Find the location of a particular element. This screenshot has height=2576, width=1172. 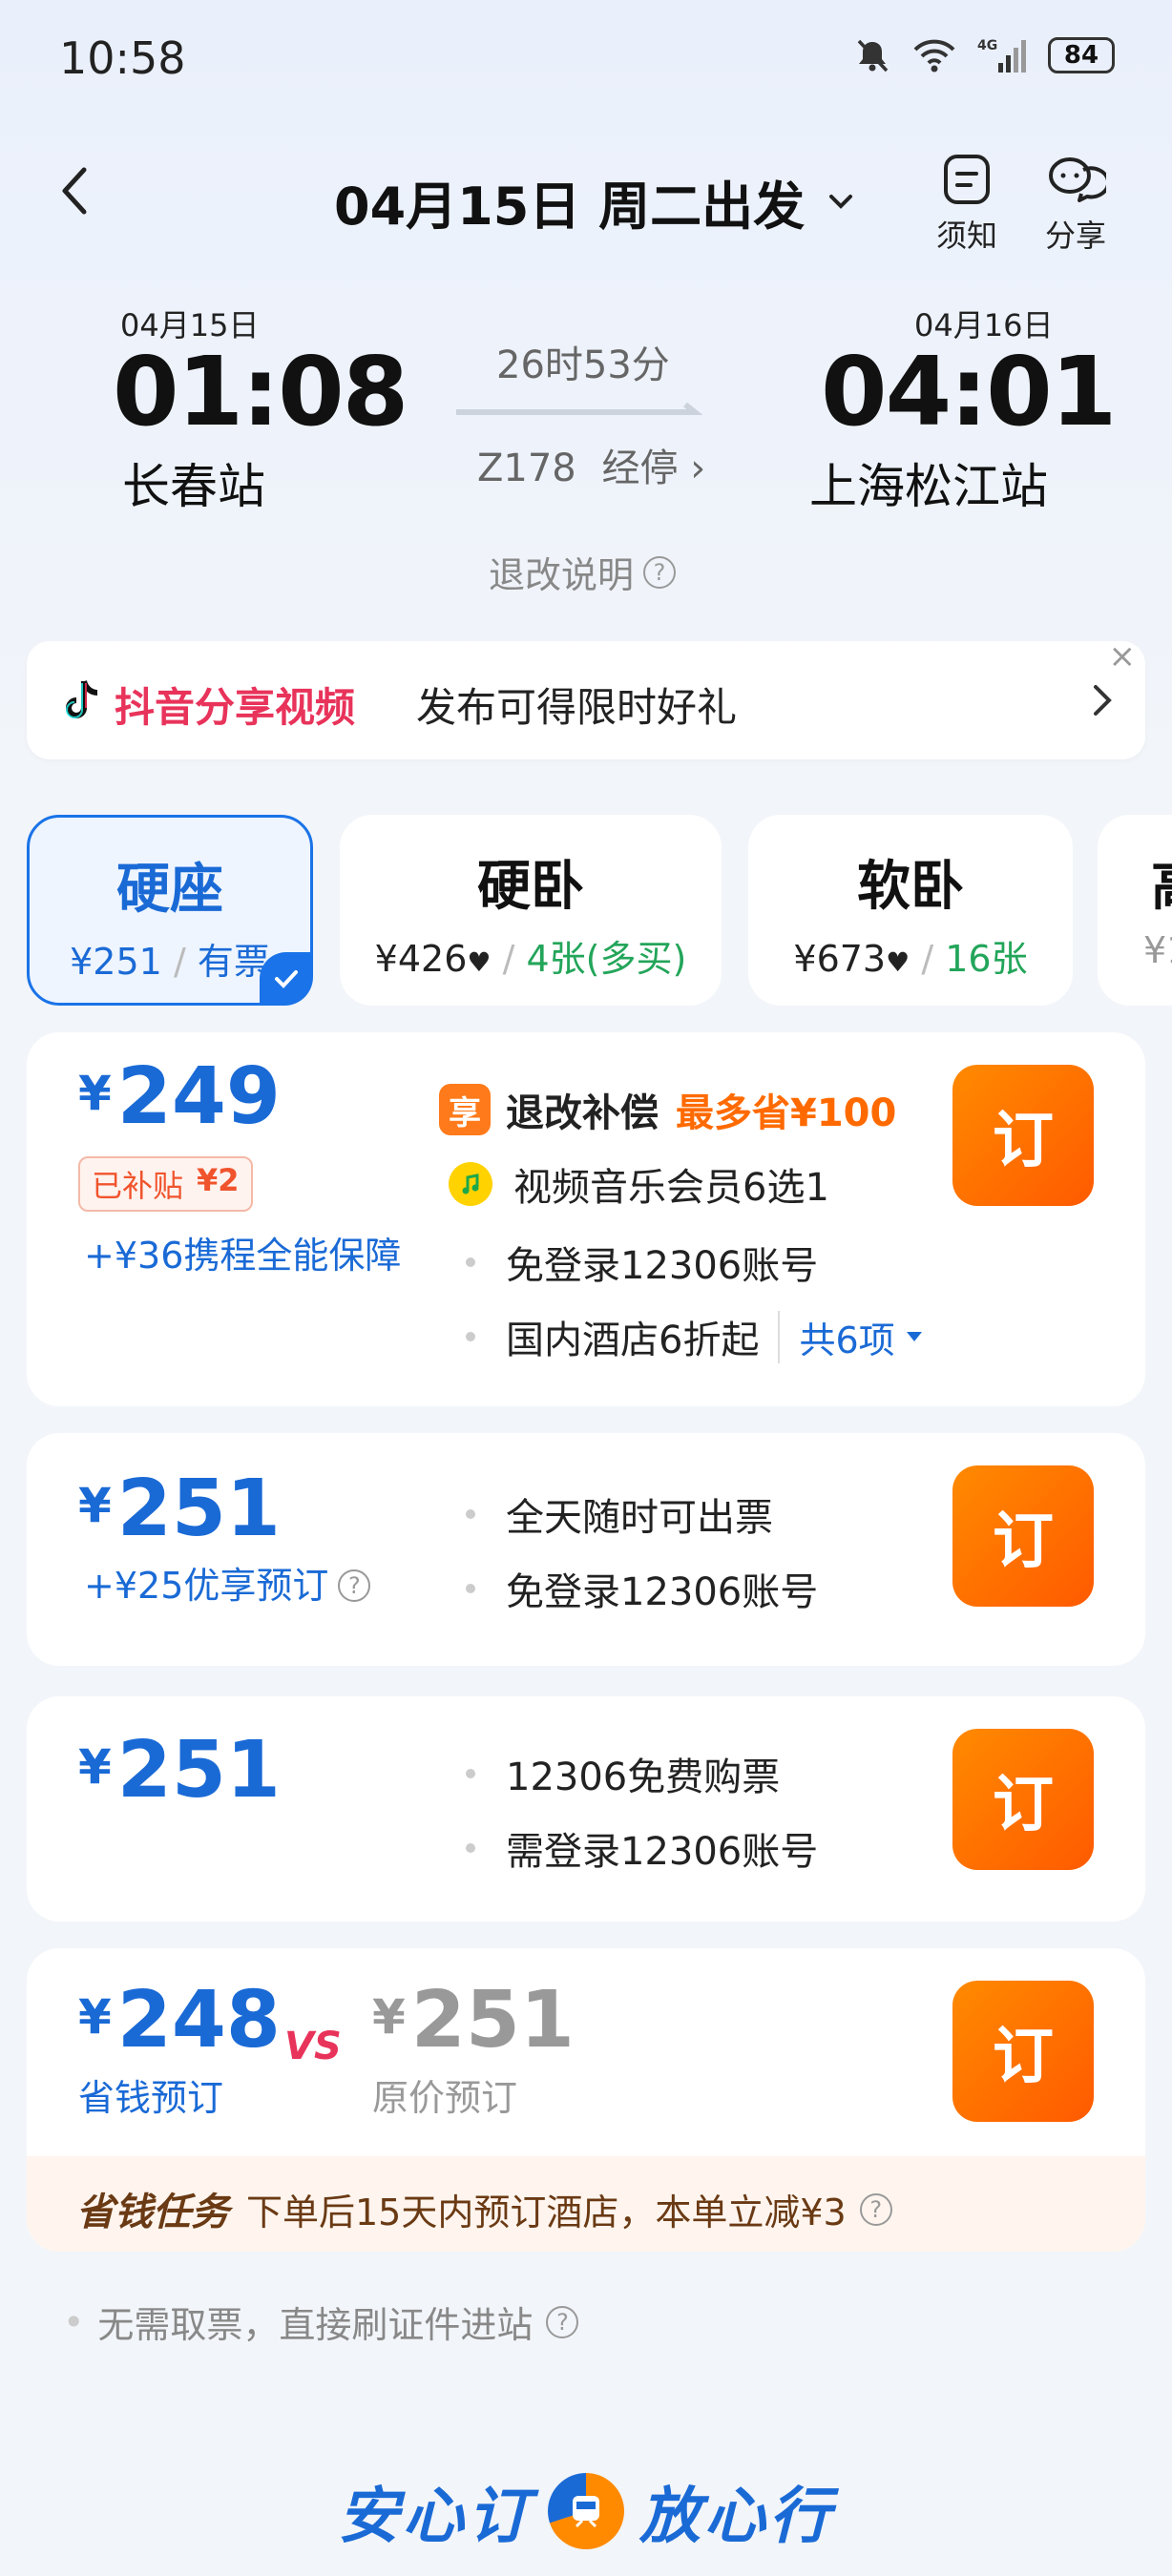

status-bar: 10:58 4G 84 is located at coordinates (586, 57).